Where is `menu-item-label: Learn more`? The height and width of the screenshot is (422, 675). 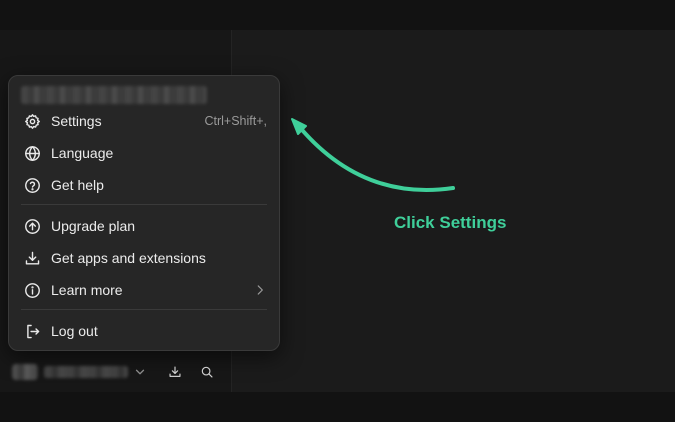 menu-item-label: Learn more is located at coordinates (87, 290).